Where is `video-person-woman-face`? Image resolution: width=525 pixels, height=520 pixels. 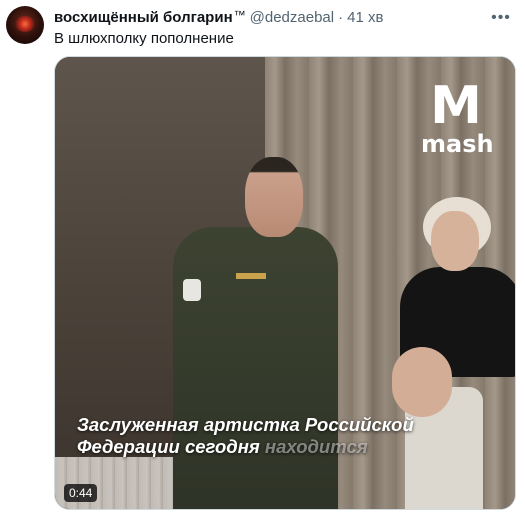 video-person-woman-face is located at coordinates (455, 241).